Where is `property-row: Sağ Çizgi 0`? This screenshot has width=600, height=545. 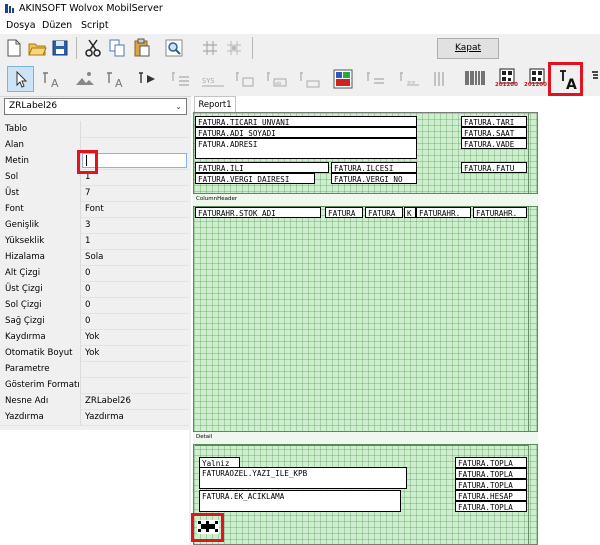
property-row: Sağ Çizgi 0 is located at coordinates (94, 321).